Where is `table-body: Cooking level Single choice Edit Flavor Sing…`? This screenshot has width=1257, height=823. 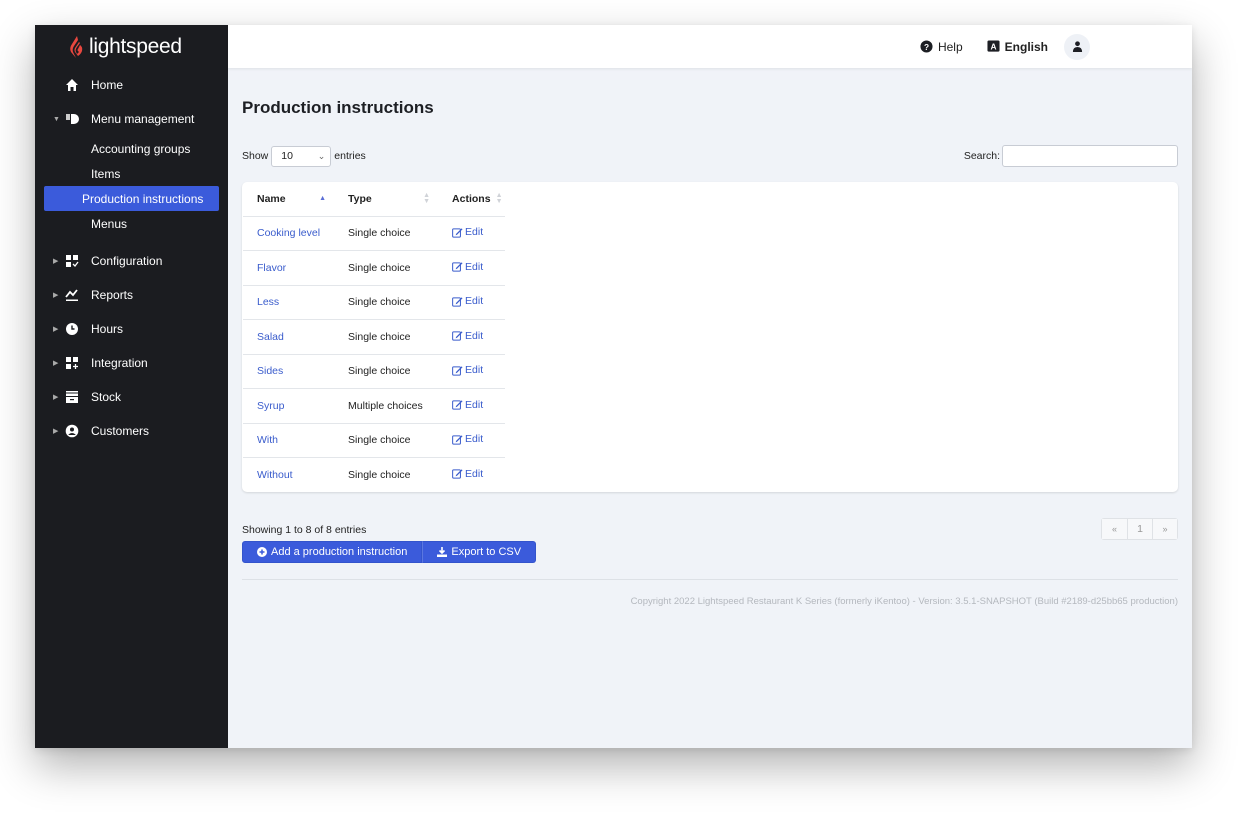 table-body: Cooking level Single choice Edit Flavor Sing… is located at coordinates (374, 354).